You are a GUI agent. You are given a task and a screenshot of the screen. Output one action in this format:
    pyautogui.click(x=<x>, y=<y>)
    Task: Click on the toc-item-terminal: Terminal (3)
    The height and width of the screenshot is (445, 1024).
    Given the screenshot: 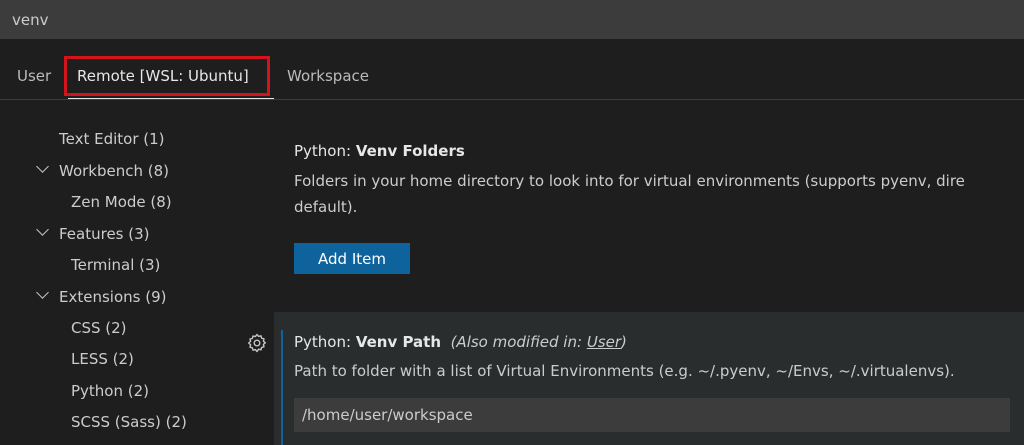 What is the action you would take?
    pyautogui.click(x=115, y=265)
    